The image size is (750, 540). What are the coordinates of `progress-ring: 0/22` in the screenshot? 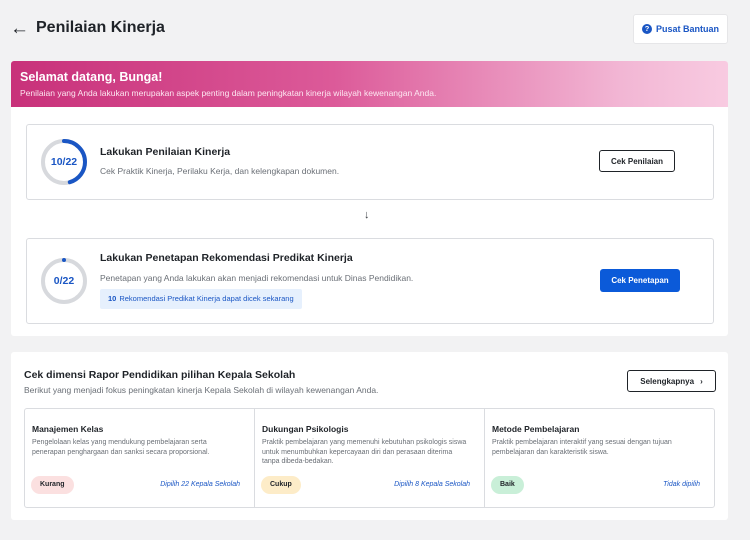 It's located at (64, 281).